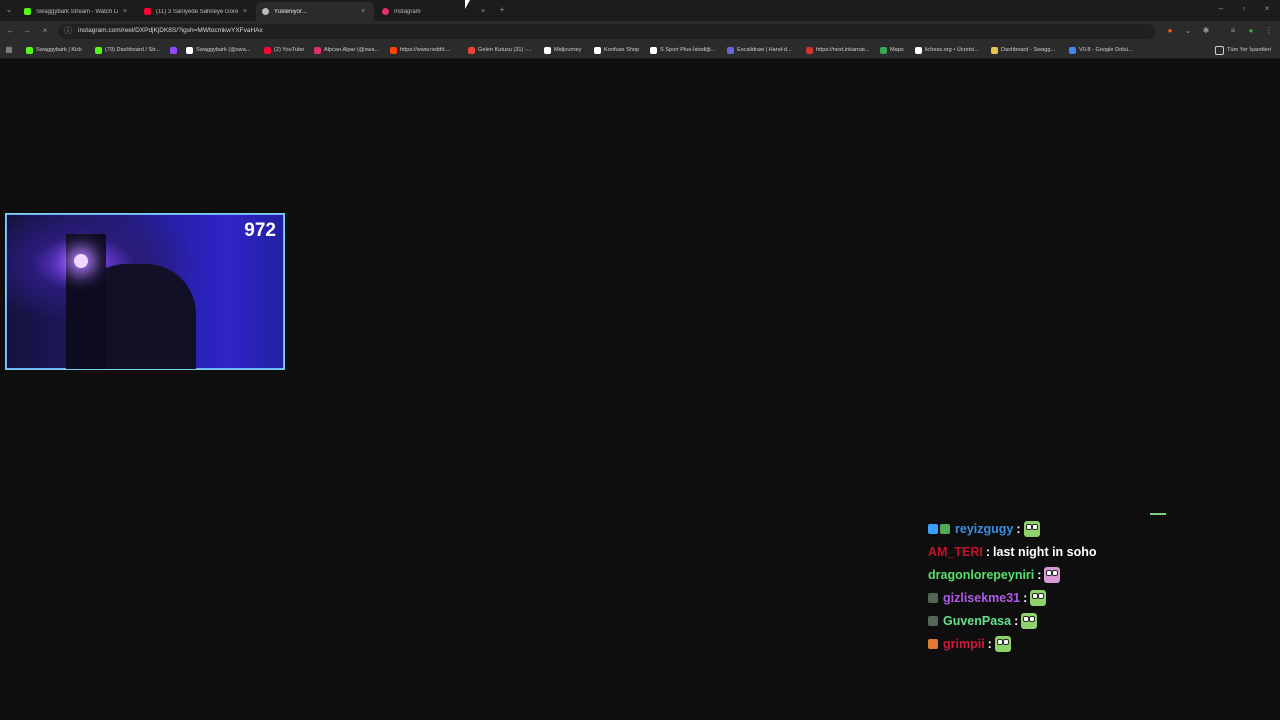 The image size is (1280, 720). I want to click on chat-username: grimpii, so click(964, 644).